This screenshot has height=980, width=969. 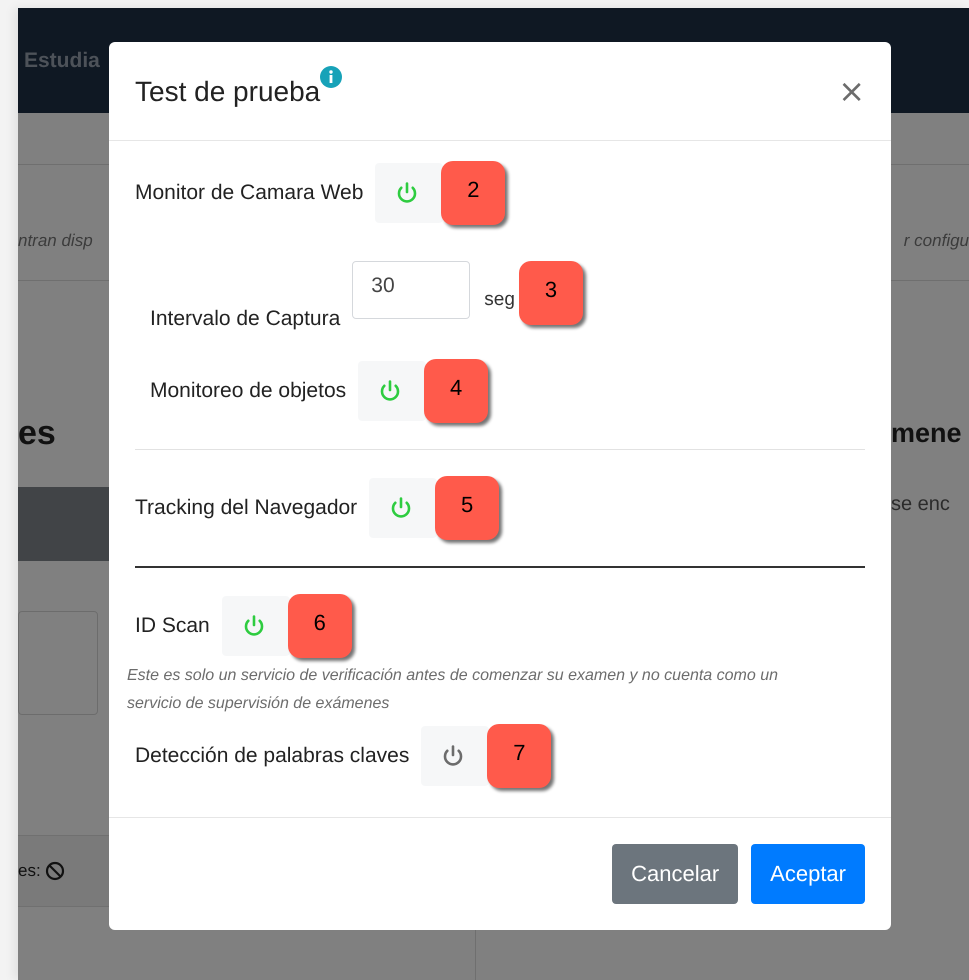 I want to click on cancel-button: Cancelar, so click(x=675, y=874).